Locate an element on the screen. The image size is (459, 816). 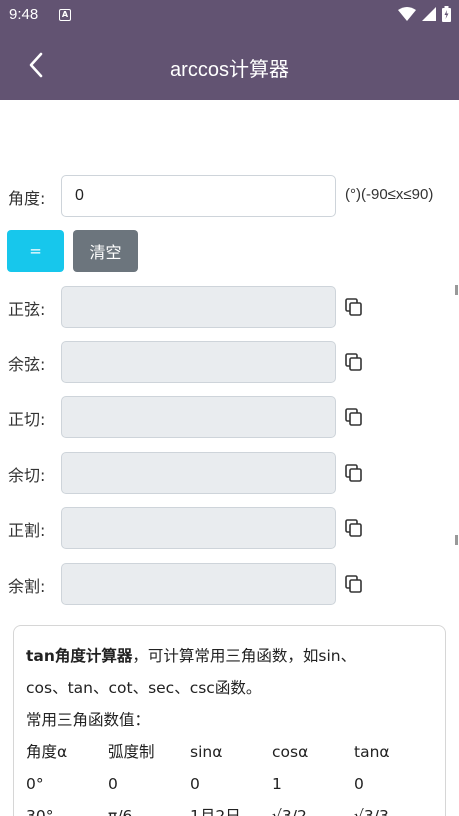
cosecant-result-field is located at coordinates (198, 584).